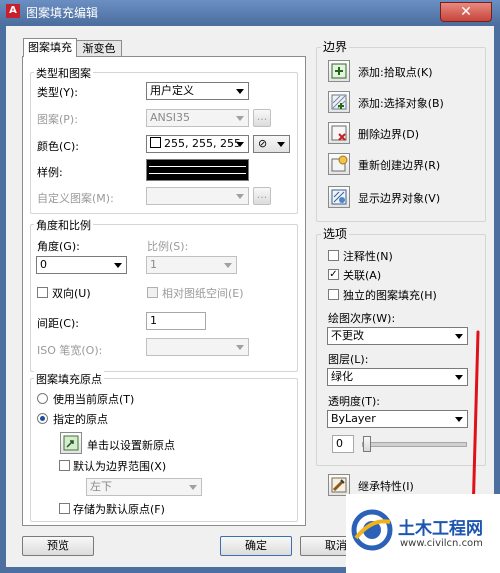  What do you see at coordinates (362, 318) in the screenshot?
I see `draw-order-label: 绘图次序(W):` at bounding box center [362, 318].